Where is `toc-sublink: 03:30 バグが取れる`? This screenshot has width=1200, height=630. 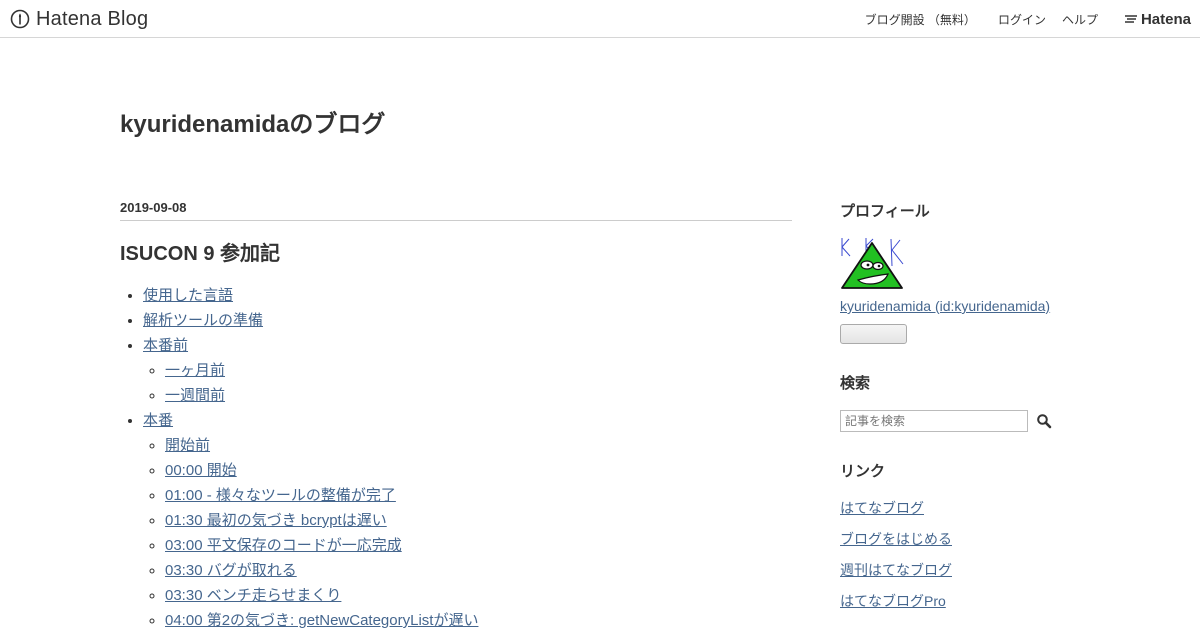 toc-sublink: 03:30 バグが取れる is located at coordinates (231, 570).